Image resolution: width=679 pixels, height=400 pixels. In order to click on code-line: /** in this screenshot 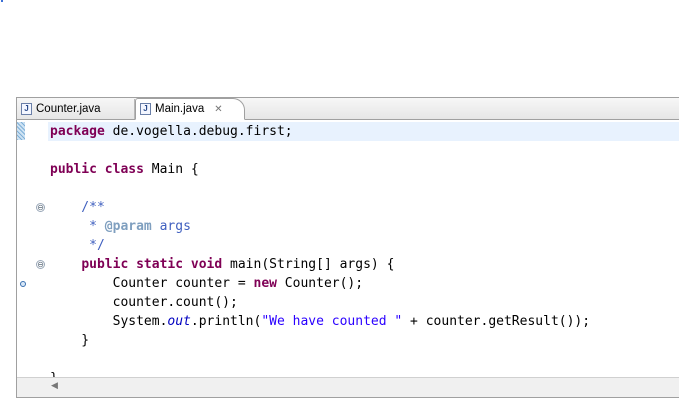, I will do `click(77, 207)`.